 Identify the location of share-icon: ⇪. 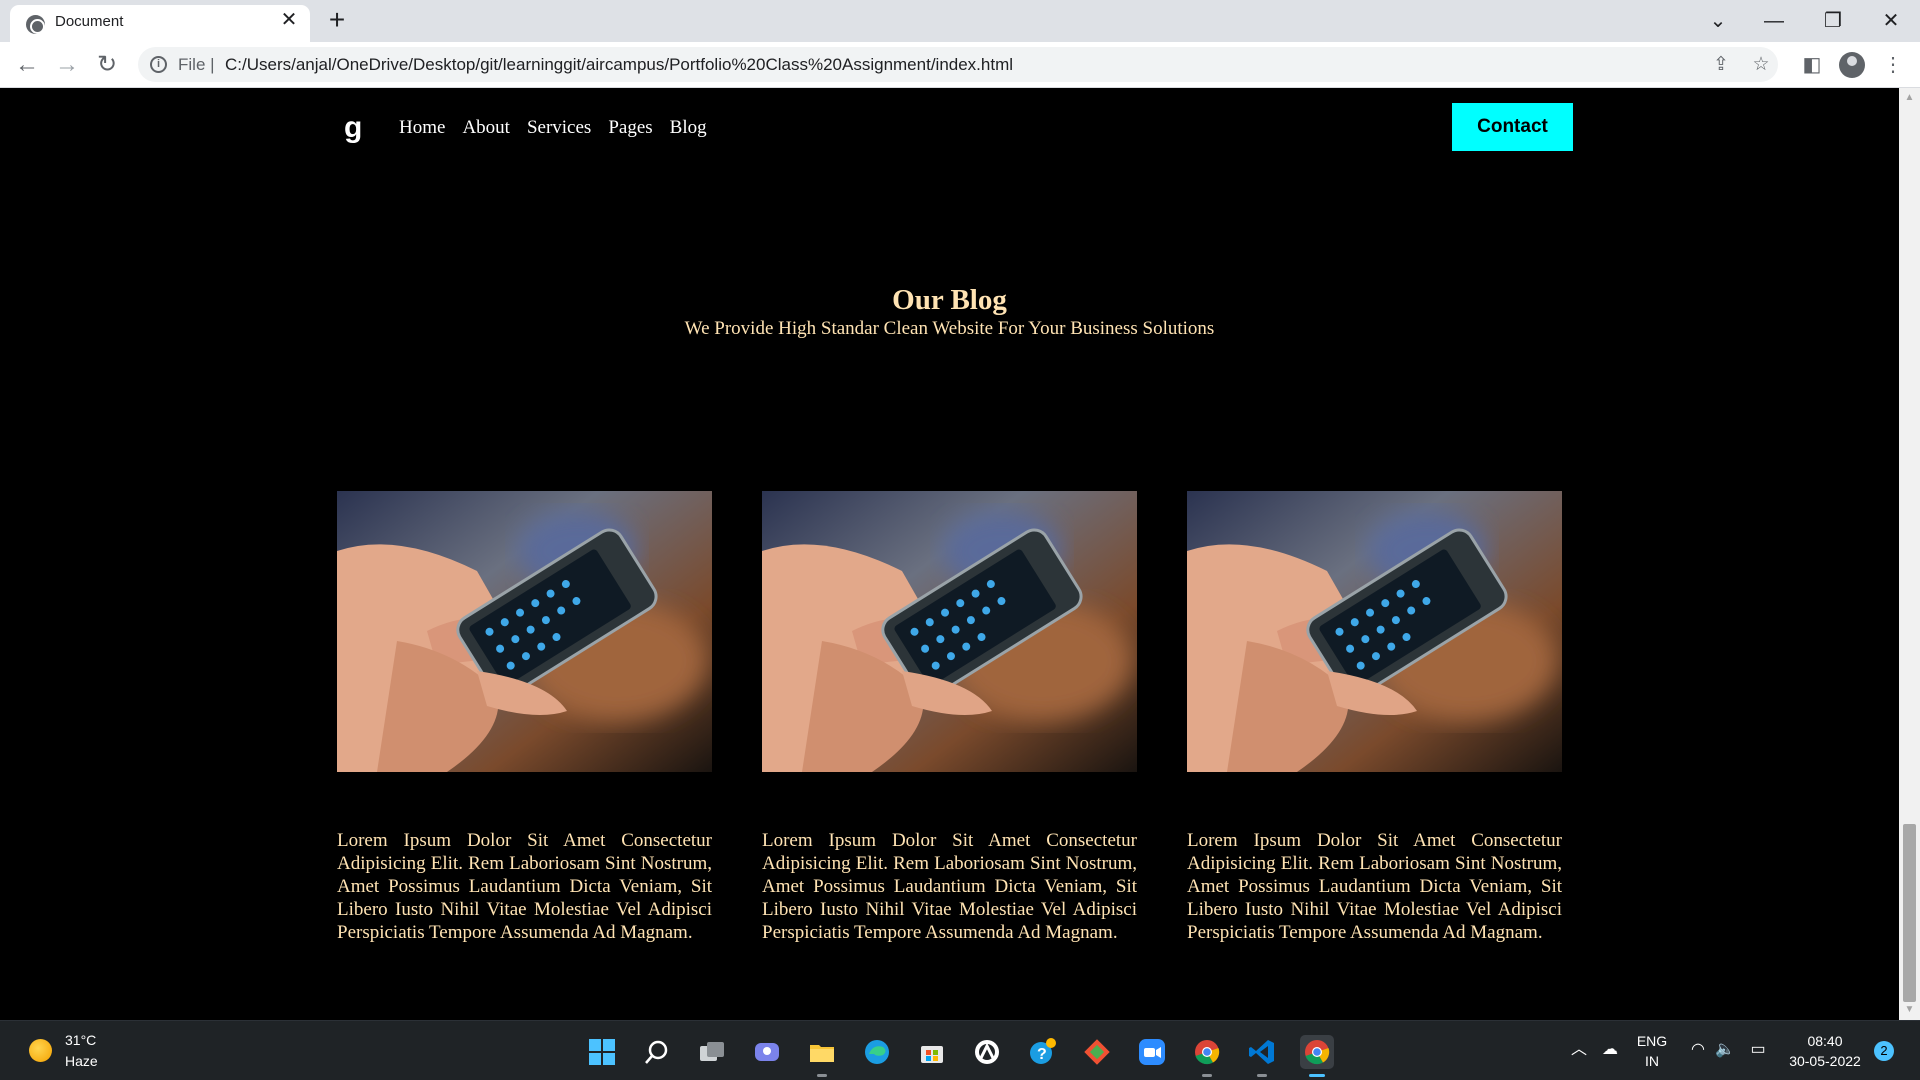
(1721, 65).